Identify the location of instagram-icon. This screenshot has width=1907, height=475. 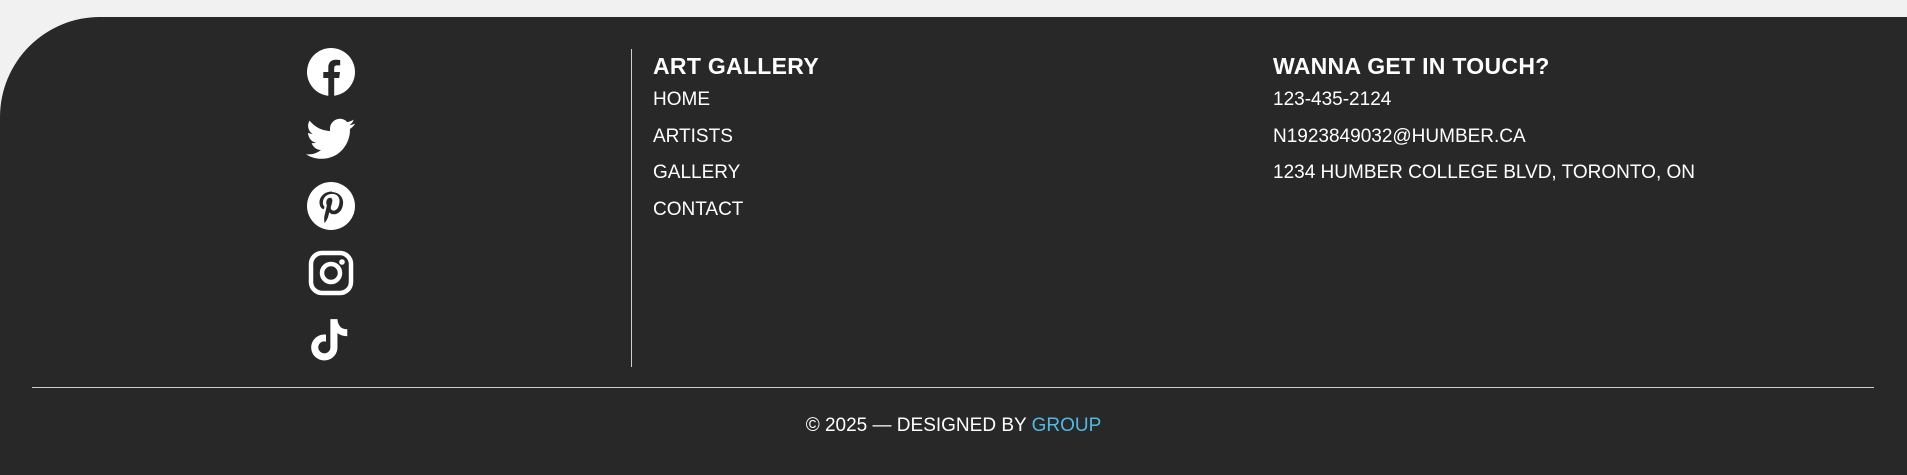
(331, 273).